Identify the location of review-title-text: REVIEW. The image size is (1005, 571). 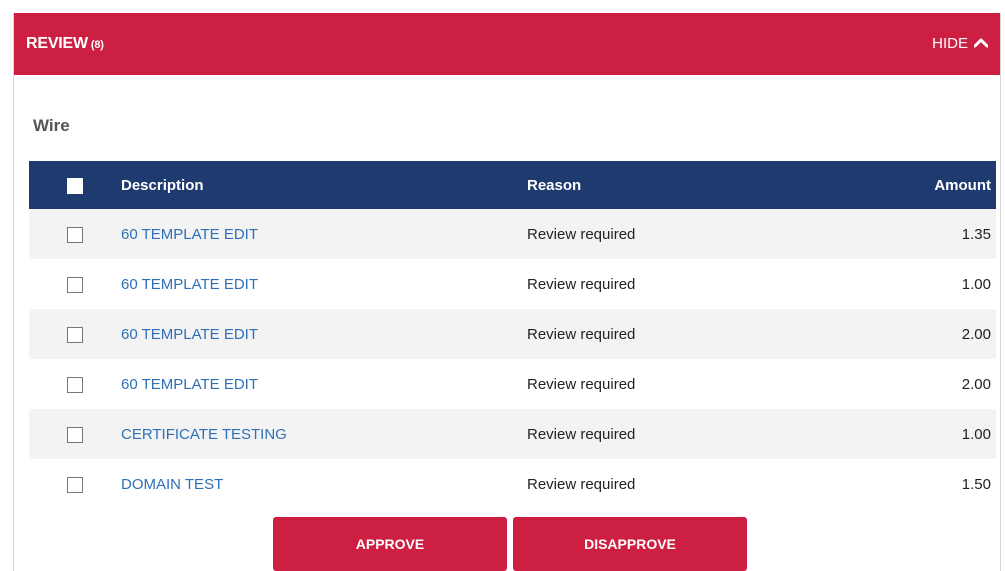
(57, 43).